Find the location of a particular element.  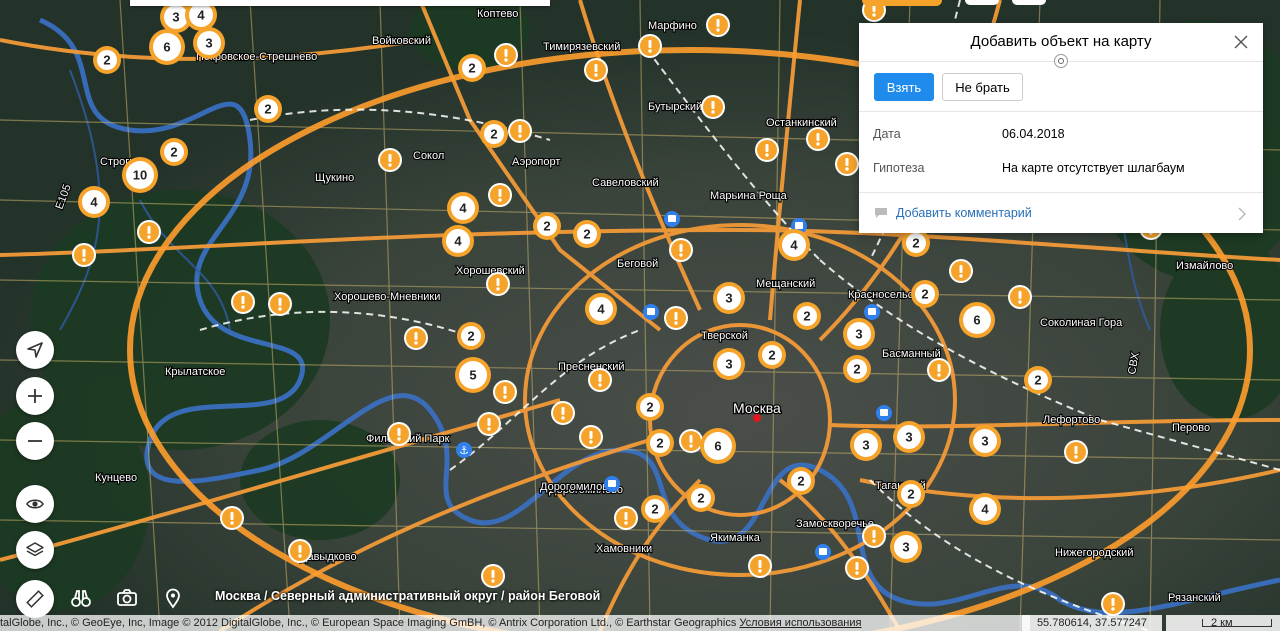

cluster-marker: 10 is located at coordinates (140, 175).